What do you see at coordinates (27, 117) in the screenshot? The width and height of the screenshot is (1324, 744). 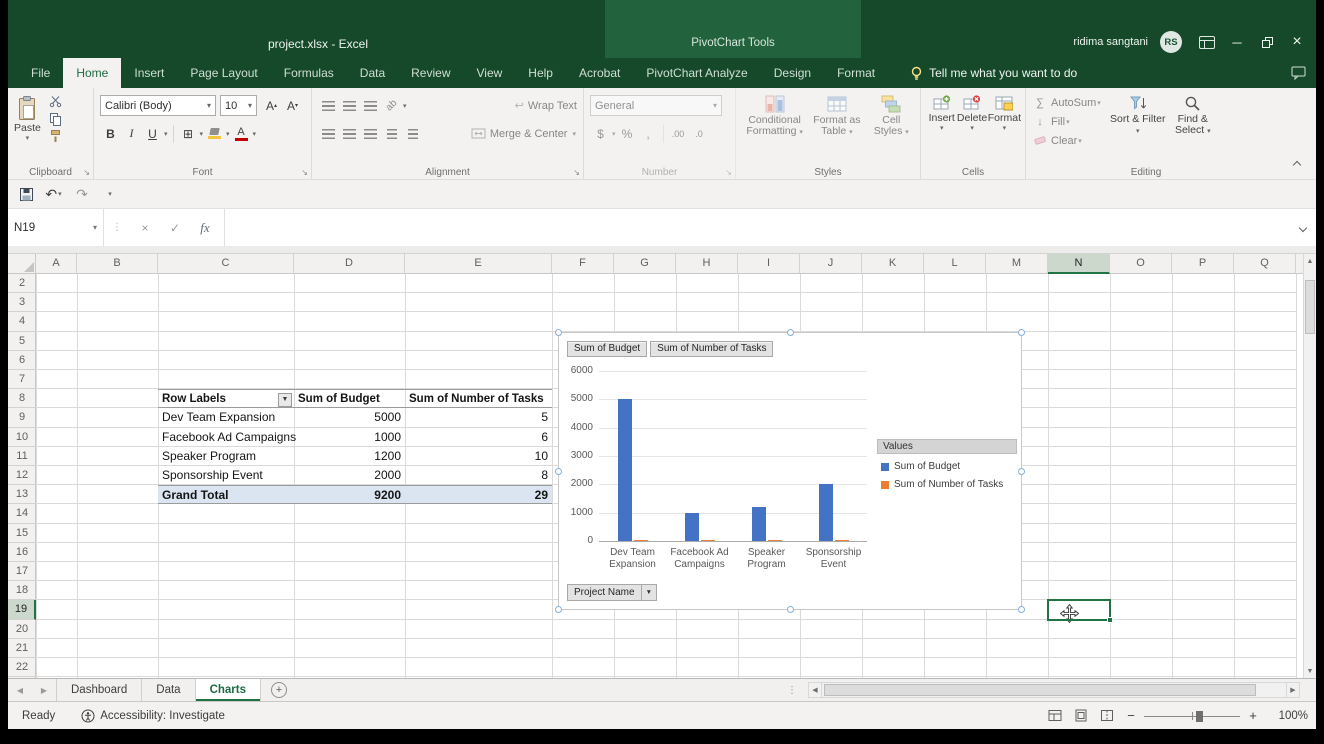 I see `paste-button: Paste ▾` at bounding box center [27, 117].